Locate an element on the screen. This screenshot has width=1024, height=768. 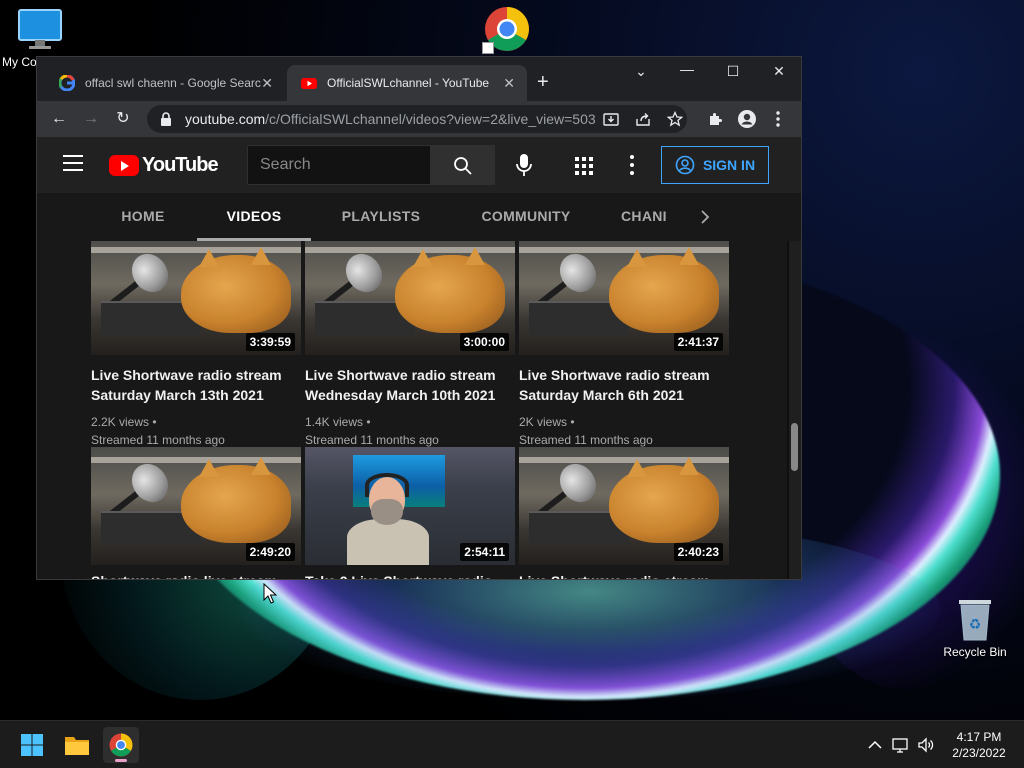
chrome-icon is located at coordinates (121, 745).